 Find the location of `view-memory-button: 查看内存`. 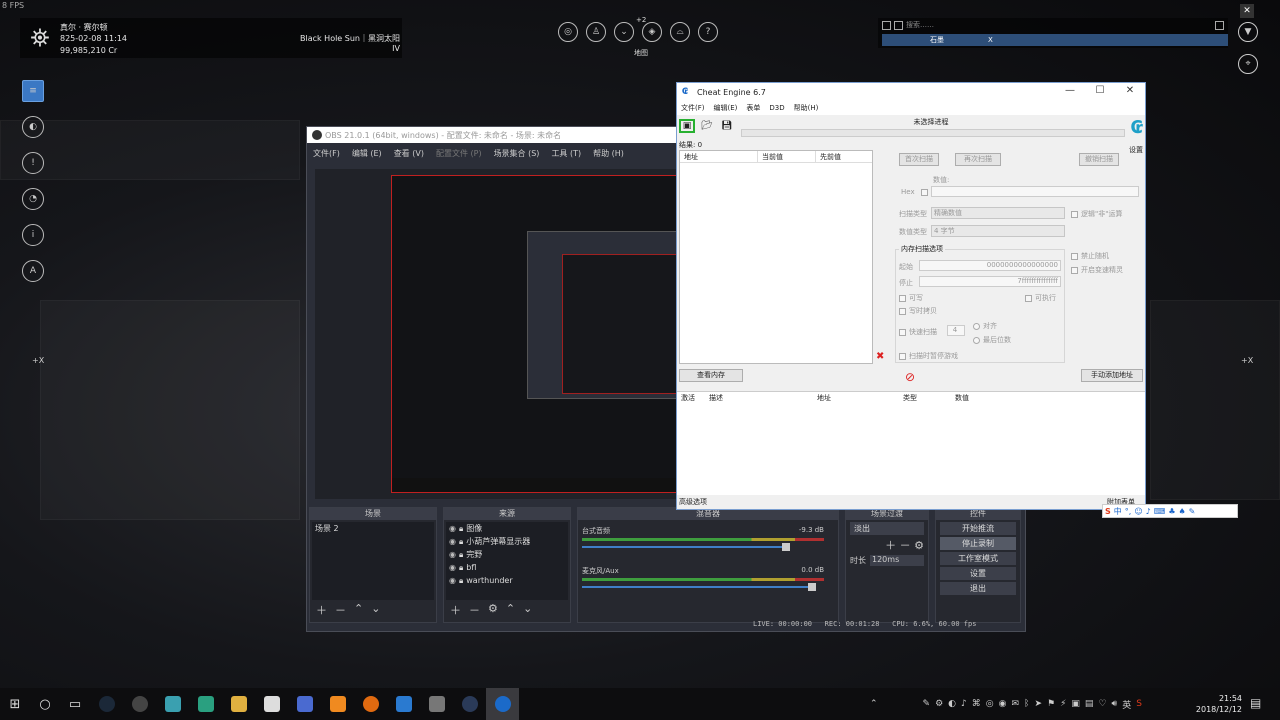

view-memory-button: 查看内存 is located at coordinates (711, 375).